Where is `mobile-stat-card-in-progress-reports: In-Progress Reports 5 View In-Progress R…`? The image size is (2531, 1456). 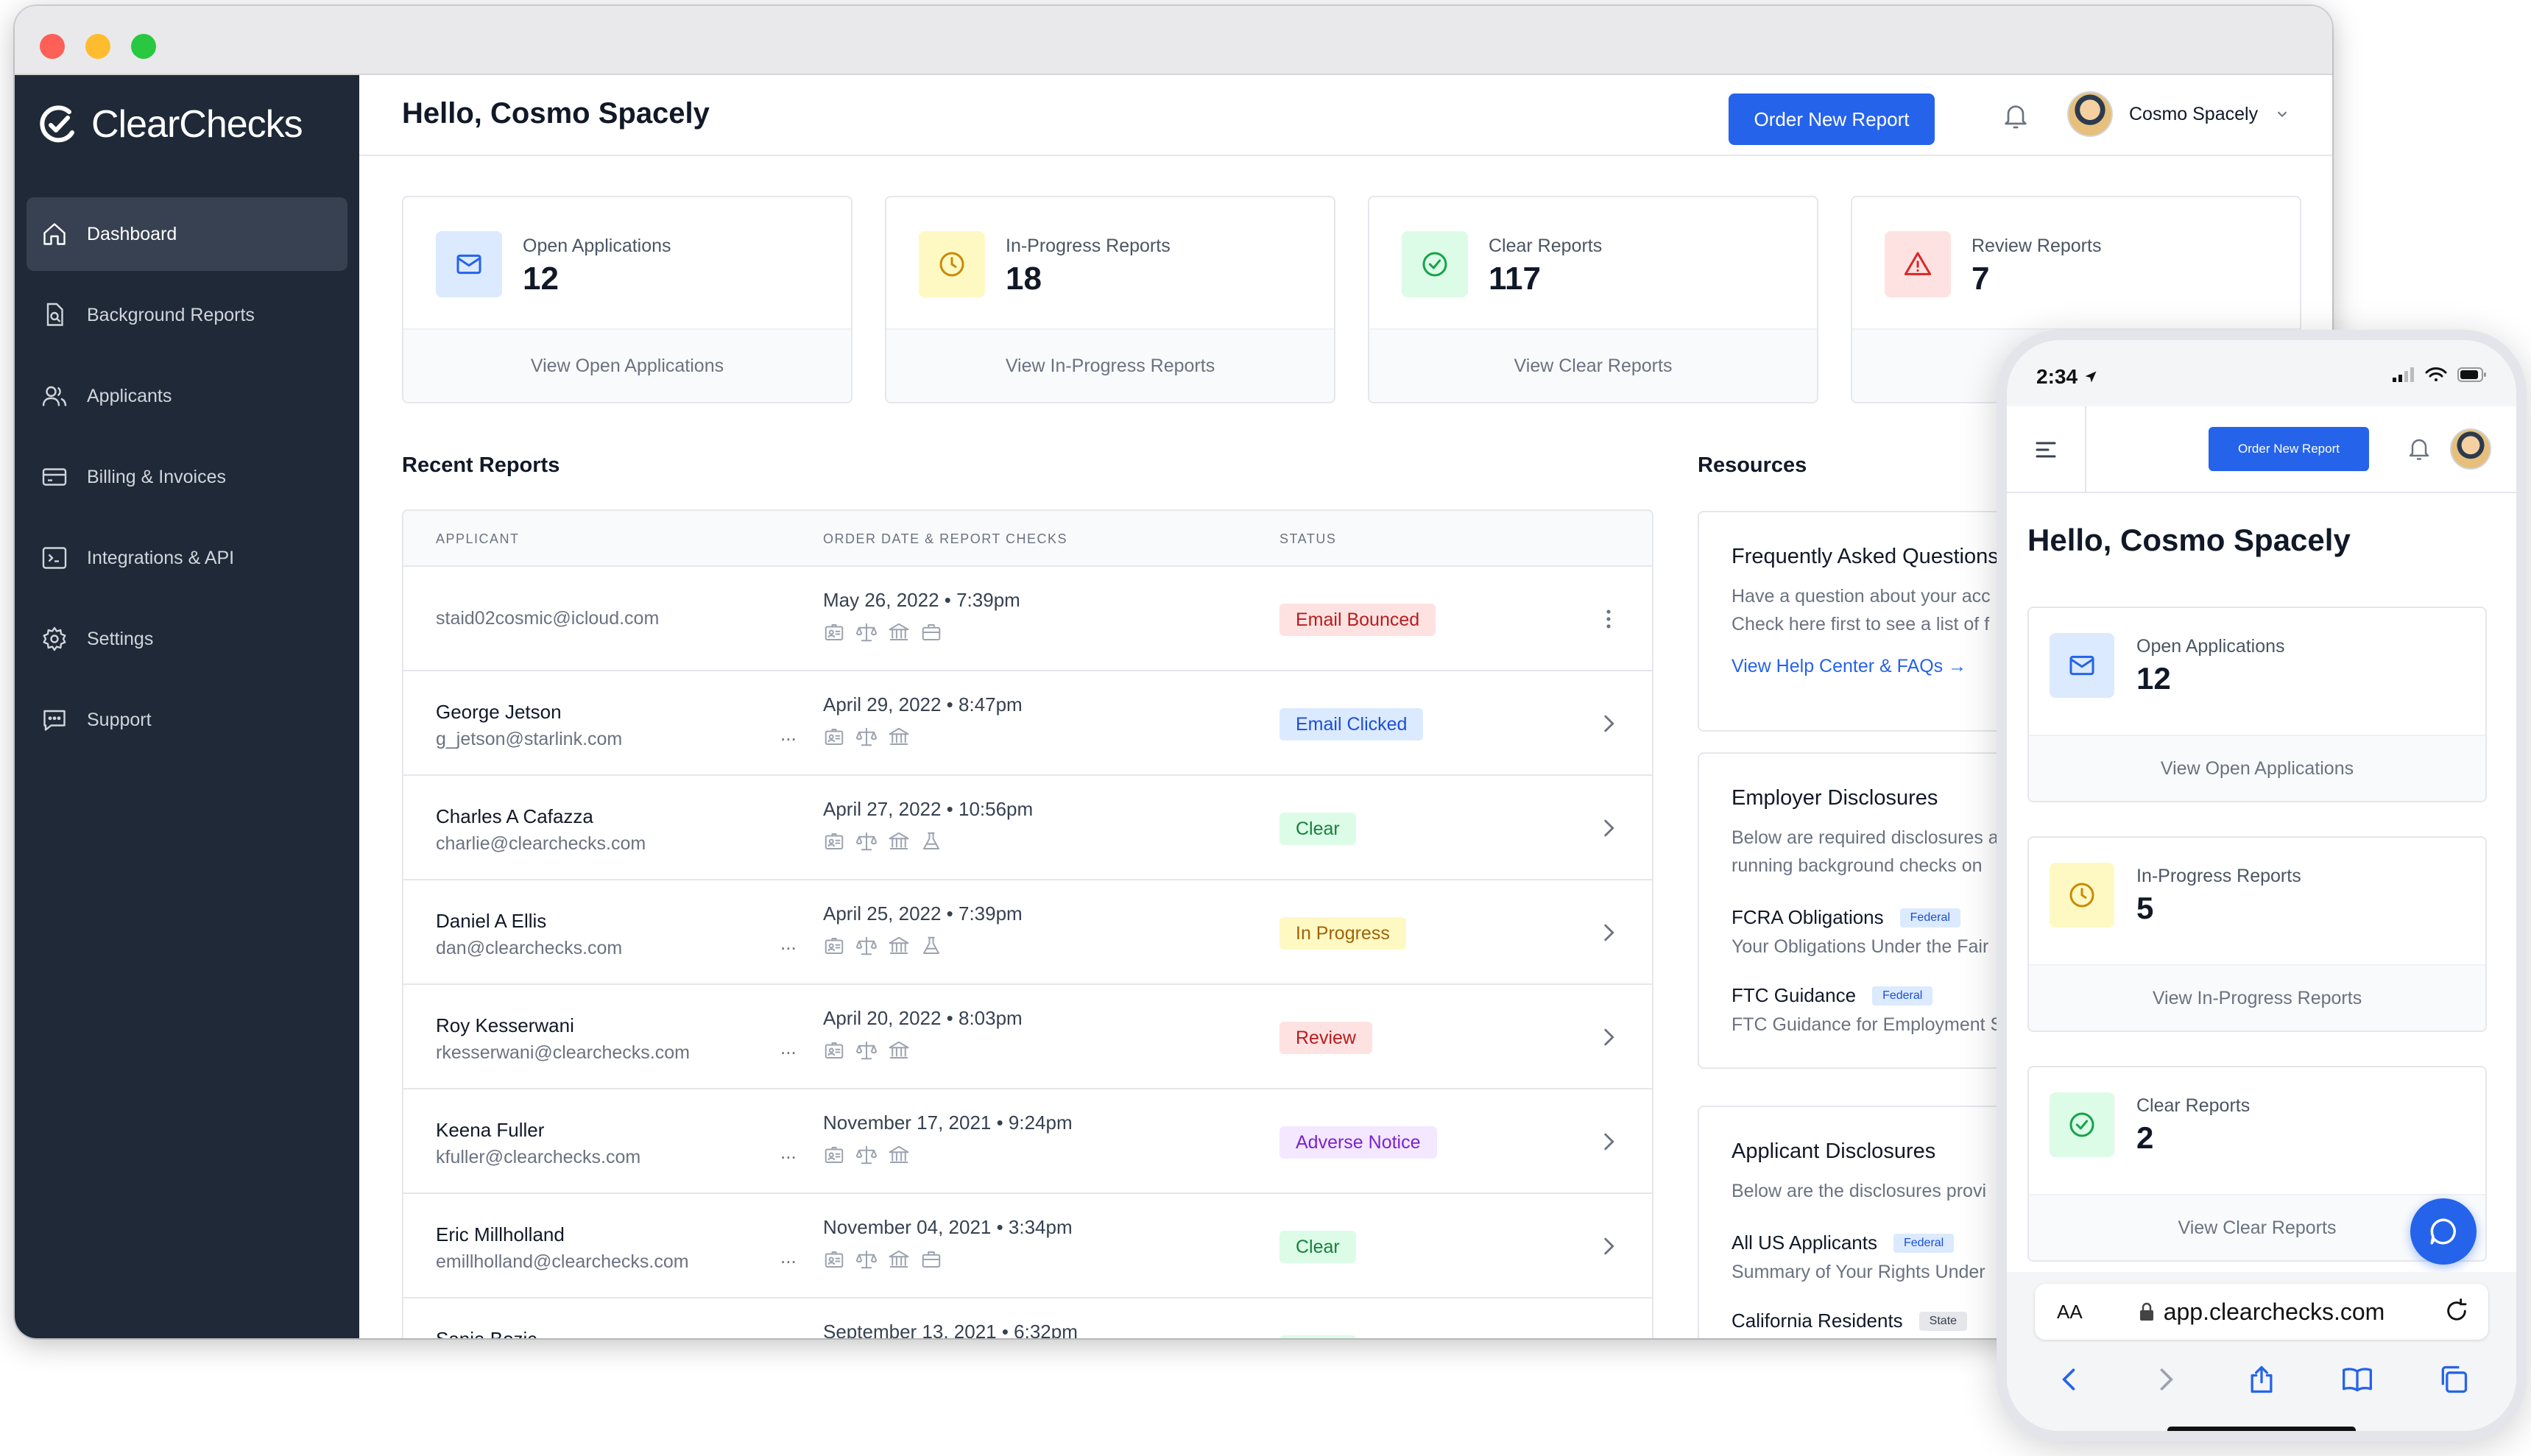 mobile-stat-card-in-progress-reports: In-Progress Reports 5 View In-Progress R… is located at coordinates (2257, 934).